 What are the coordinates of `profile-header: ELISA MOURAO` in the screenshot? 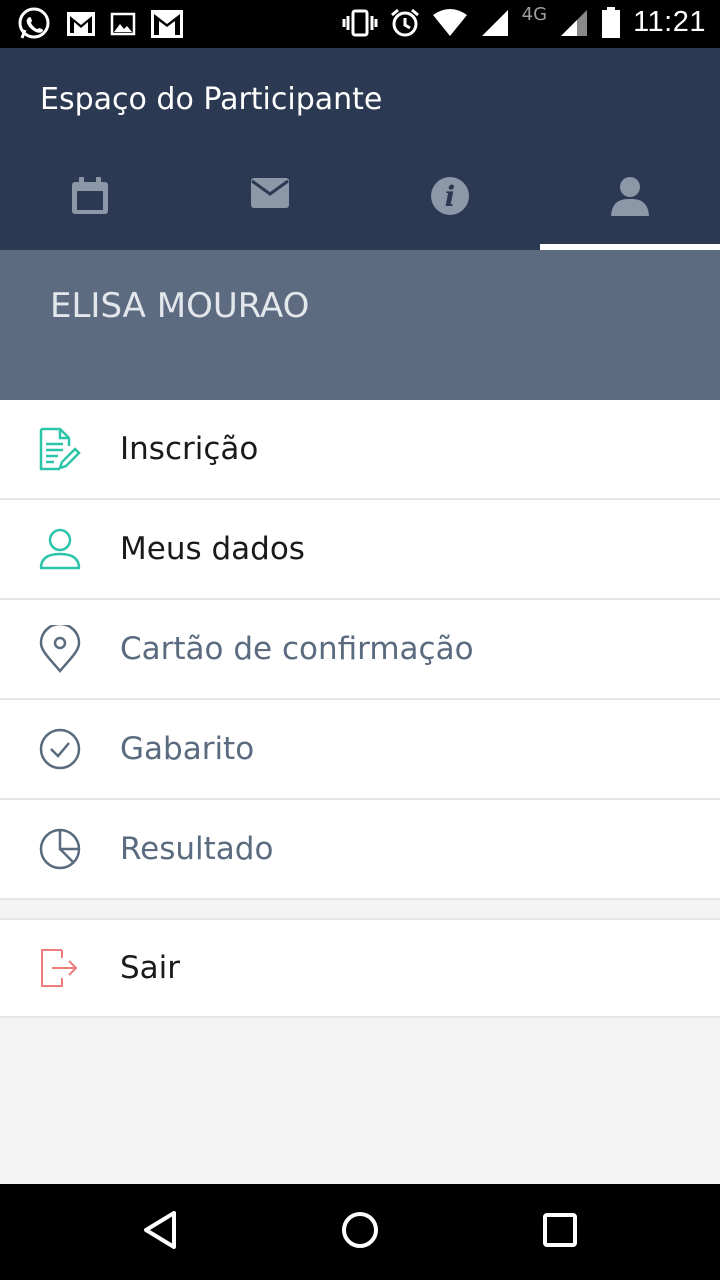 It's located at (360, 325).